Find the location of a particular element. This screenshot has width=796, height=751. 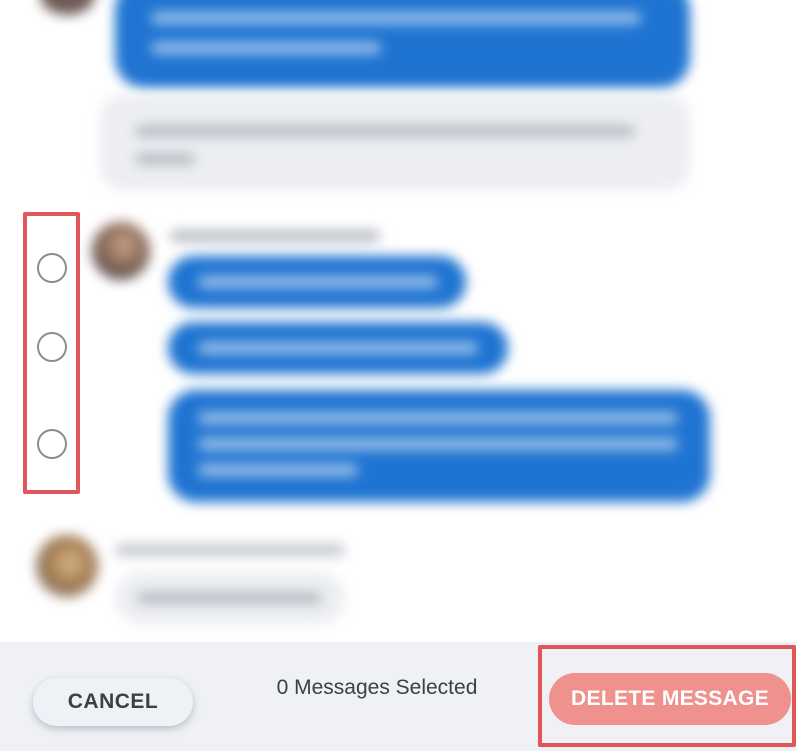

cancel-button: CANCEL is located at coordinates (113, 702).